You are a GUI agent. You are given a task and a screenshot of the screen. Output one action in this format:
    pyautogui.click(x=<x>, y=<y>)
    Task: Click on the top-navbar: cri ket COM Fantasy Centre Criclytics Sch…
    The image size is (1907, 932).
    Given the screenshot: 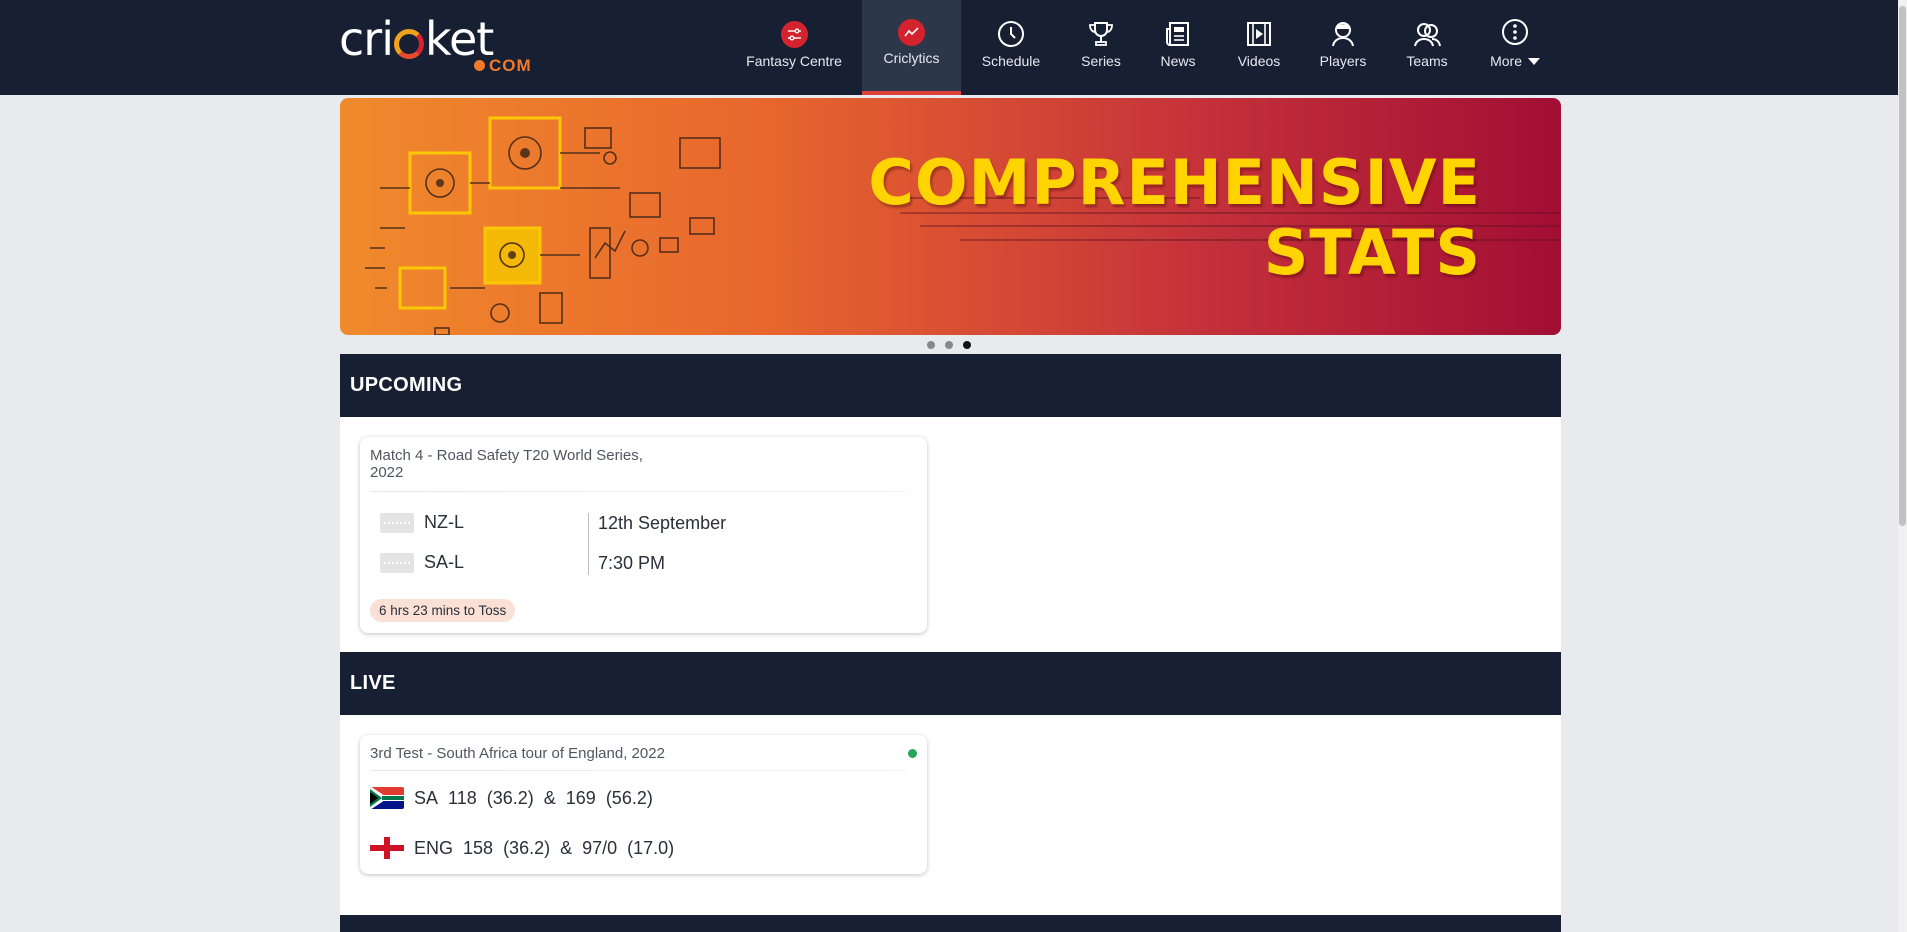 What is the action you would take?
    pyautogui.click(x=949, y=47)
    